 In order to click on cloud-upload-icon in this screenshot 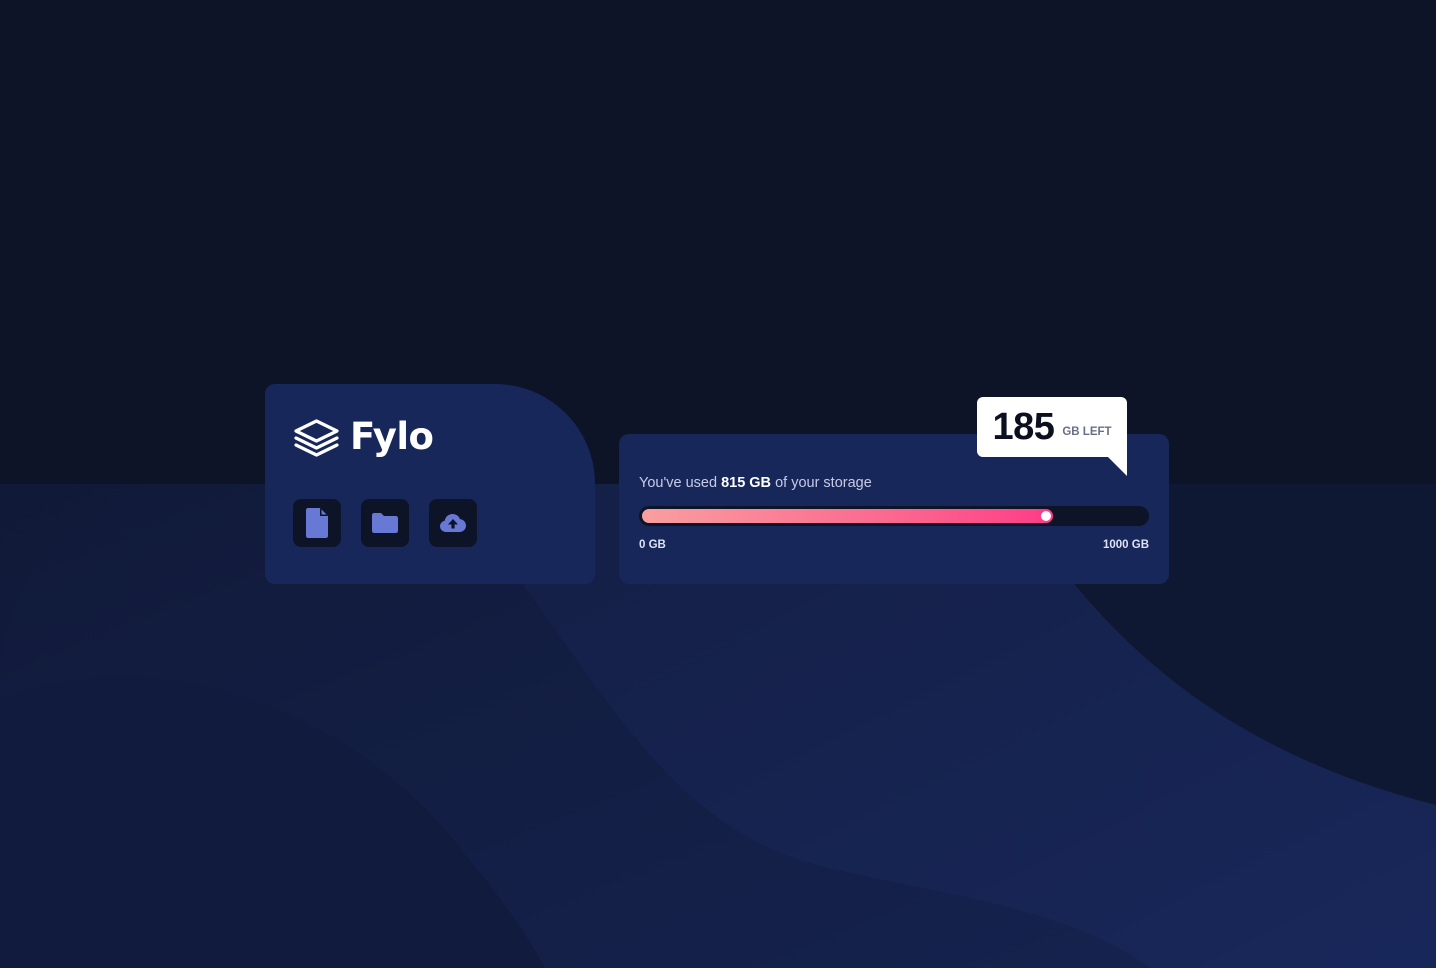, I will do `click(453, 523)`.